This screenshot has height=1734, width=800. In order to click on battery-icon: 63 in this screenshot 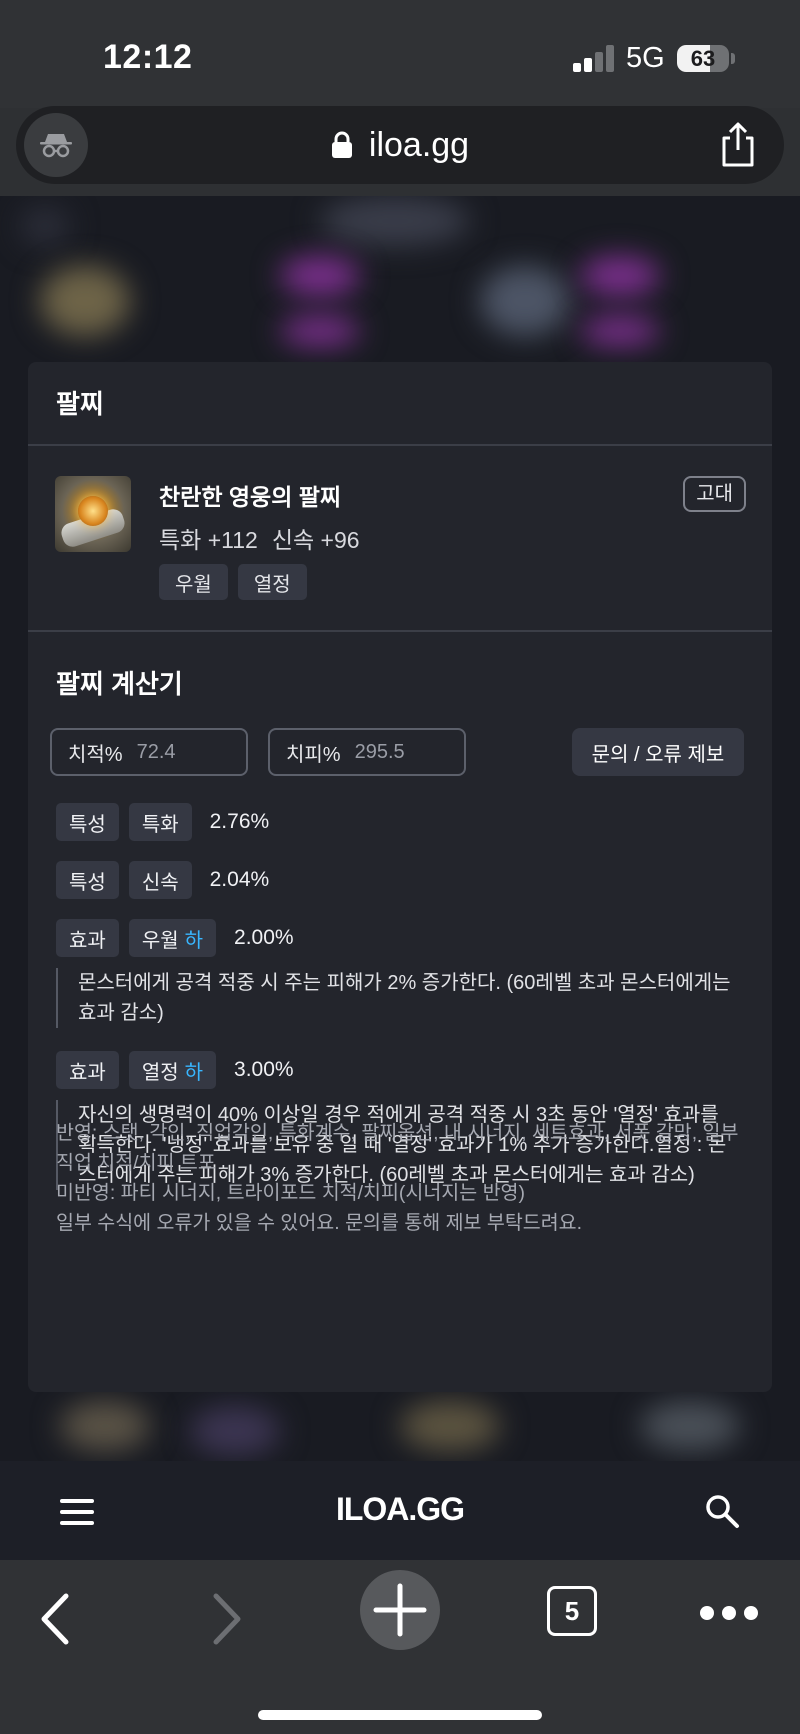, I will do `click(703, 58)`.